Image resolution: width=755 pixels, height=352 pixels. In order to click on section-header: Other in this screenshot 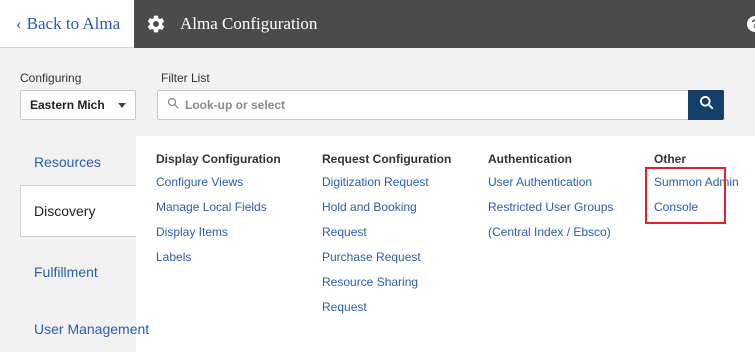, I will do `click(670, 159)`.